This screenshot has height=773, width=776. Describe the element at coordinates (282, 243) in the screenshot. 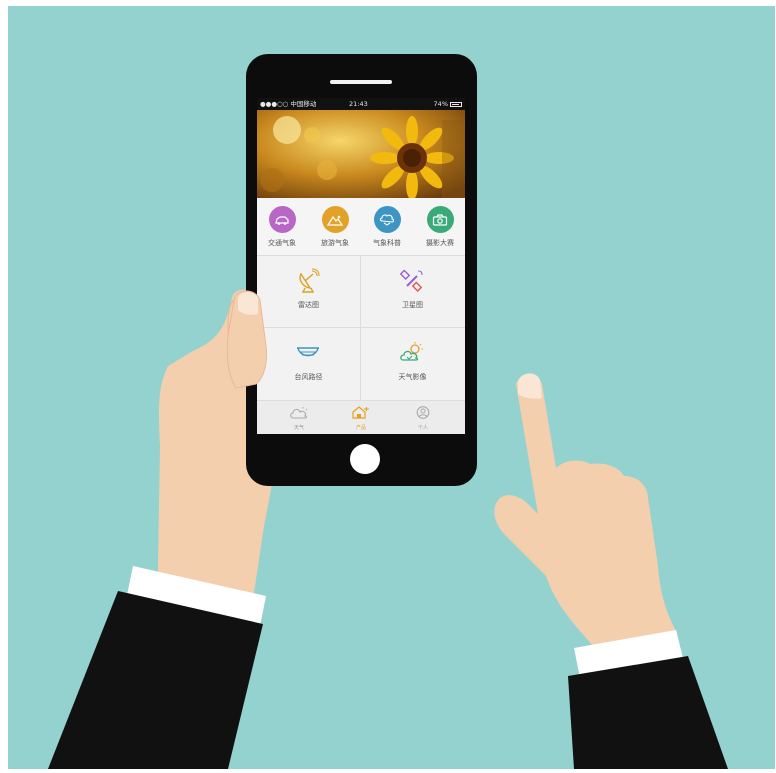

I see `category-label: 交通气象` at that location.